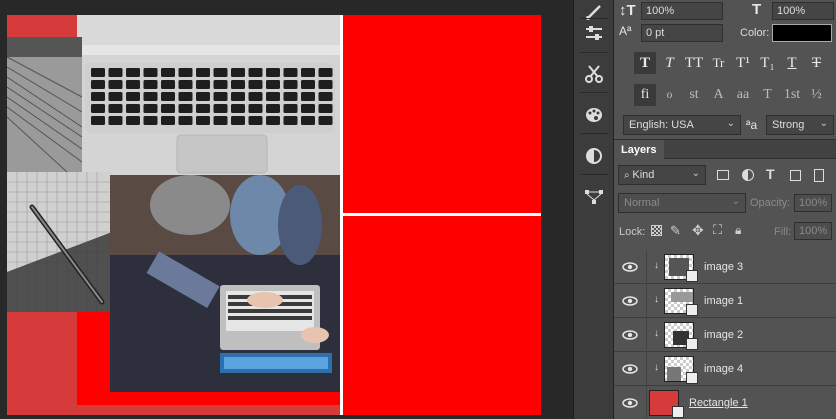  Describe the element at coordinates (594, 156) in the screenshot. I see `adjustments-icon` at that location.